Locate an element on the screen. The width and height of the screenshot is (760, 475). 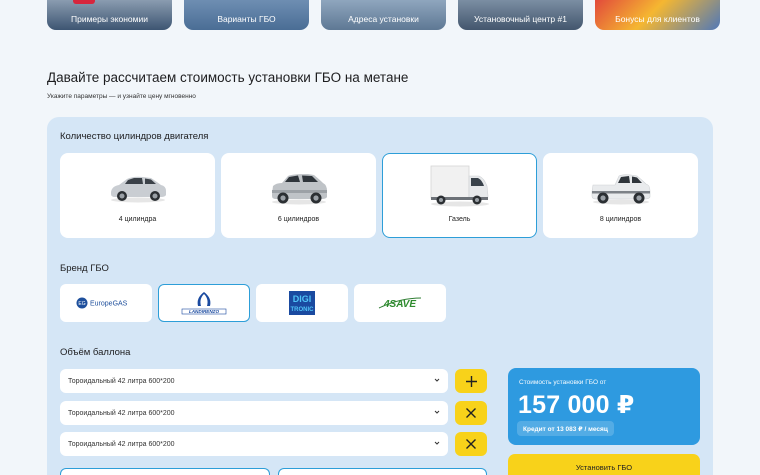
brand-option-landirenzo: LANDIRENZO is located at coordinates (204, 303).